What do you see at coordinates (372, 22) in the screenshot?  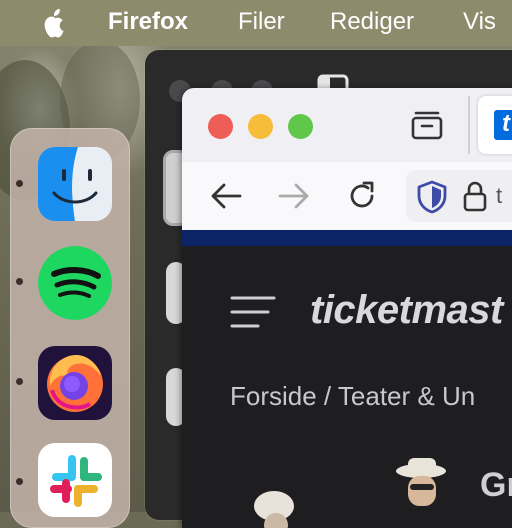 I see `menu-rediger: Rediger` at bounding box center [372, 22].